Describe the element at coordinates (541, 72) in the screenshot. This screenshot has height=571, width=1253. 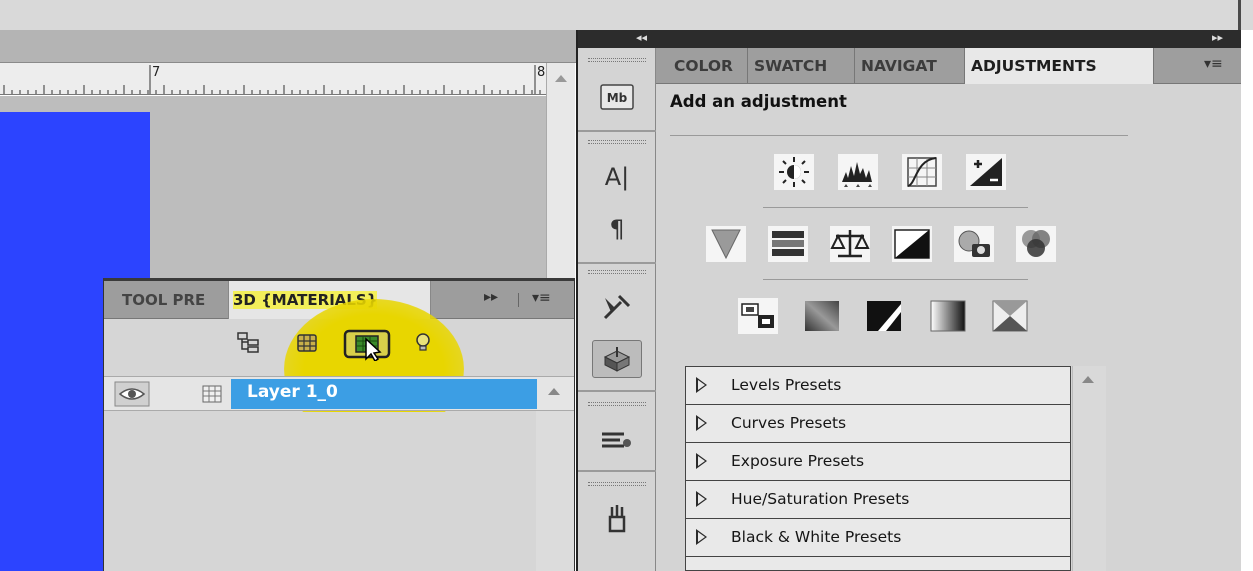
I see `ruler-mark-8: 8` at that location.